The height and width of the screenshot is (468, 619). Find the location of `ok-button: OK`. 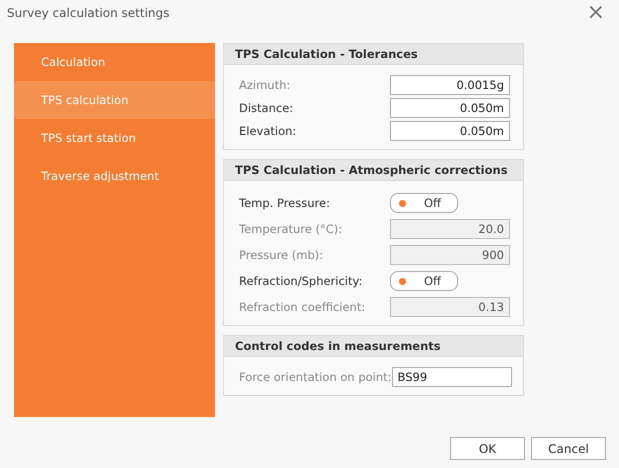

ok-button: OK is located at coordinates (487, 448).